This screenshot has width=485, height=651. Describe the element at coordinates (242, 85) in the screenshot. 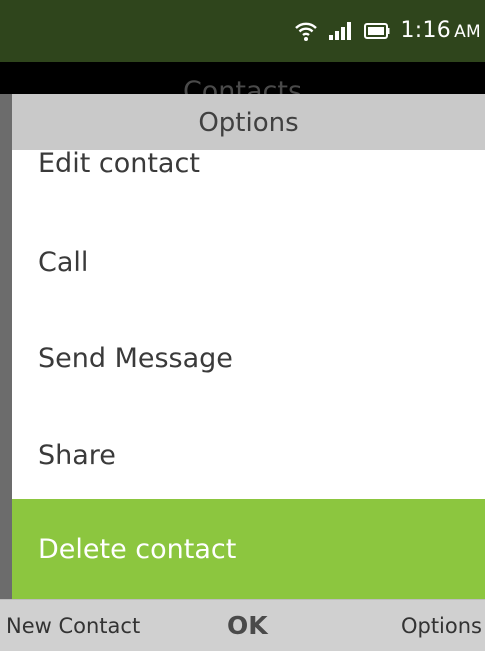

I see `app-title: Contacts` at that location.